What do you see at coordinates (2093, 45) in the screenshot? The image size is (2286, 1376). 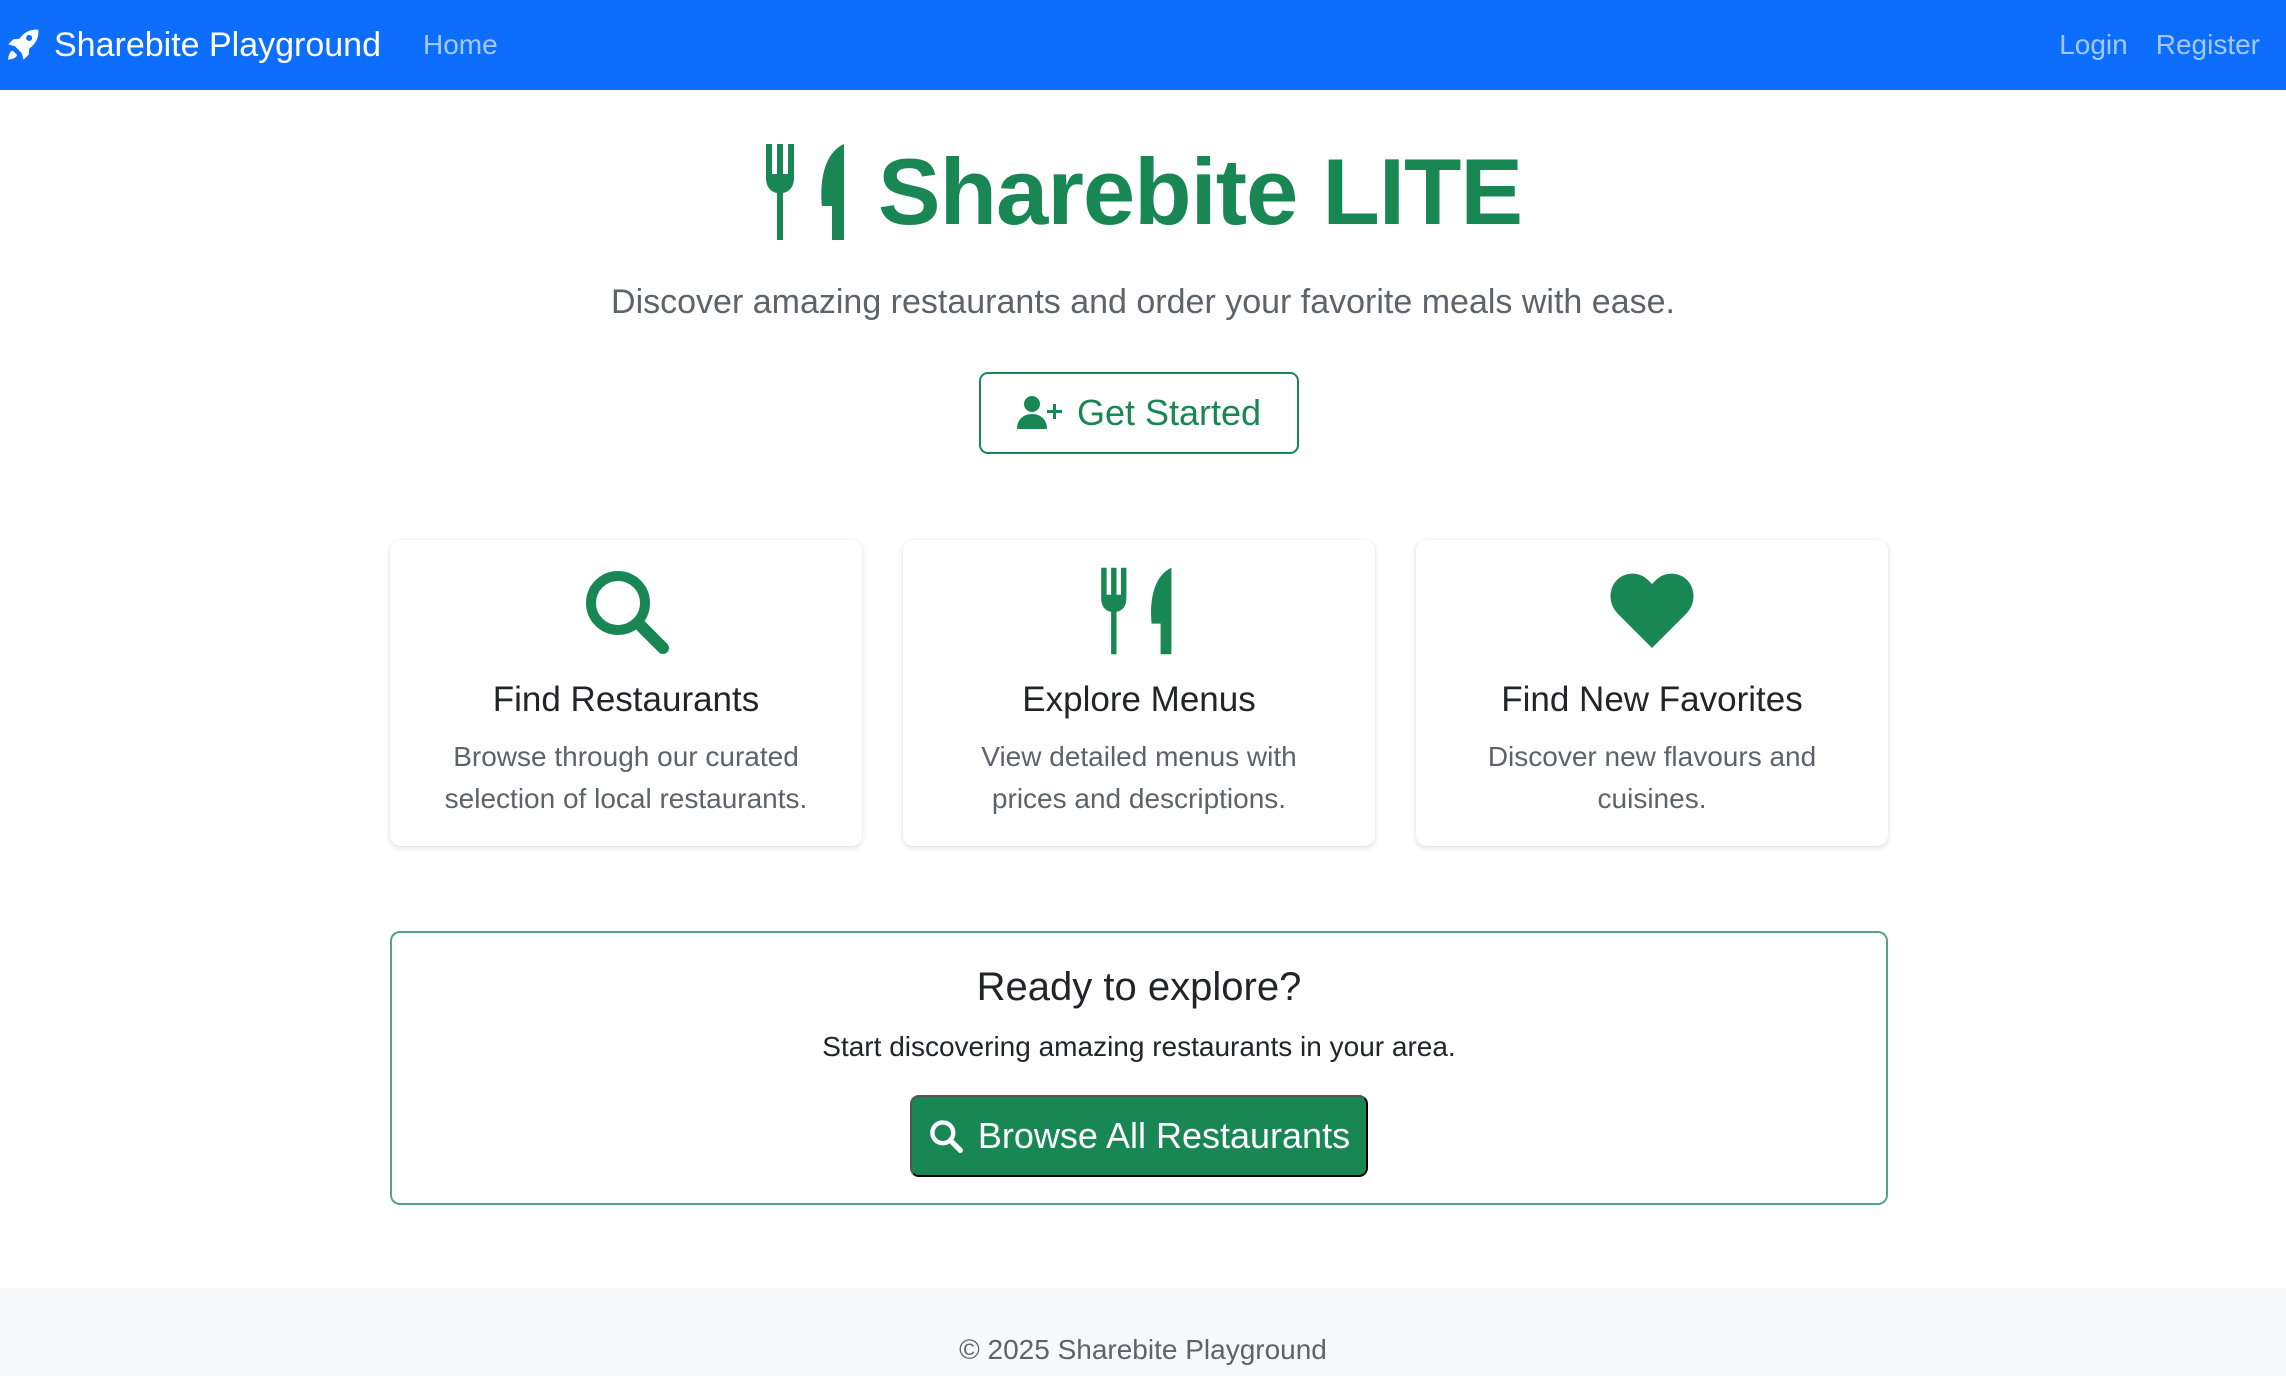 I see `nav-login-link: Login` at bounding box center [2093, 45].